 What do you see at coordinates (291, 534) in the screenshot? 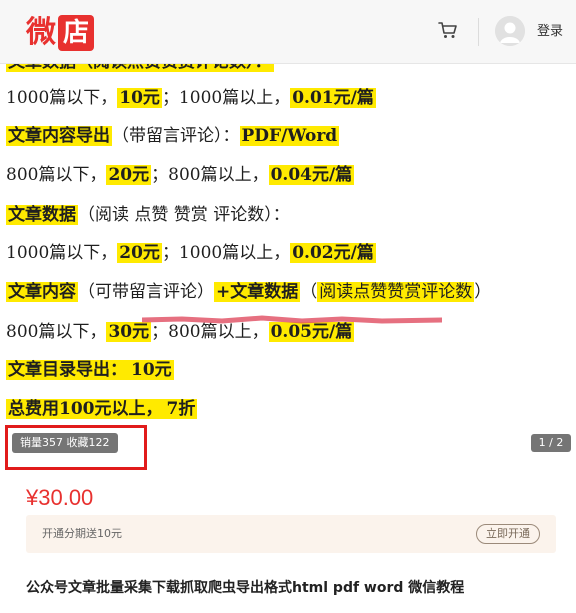
I see `installment-promo: 开通分期送10元 立即开通` at bounding box center [291, 534].